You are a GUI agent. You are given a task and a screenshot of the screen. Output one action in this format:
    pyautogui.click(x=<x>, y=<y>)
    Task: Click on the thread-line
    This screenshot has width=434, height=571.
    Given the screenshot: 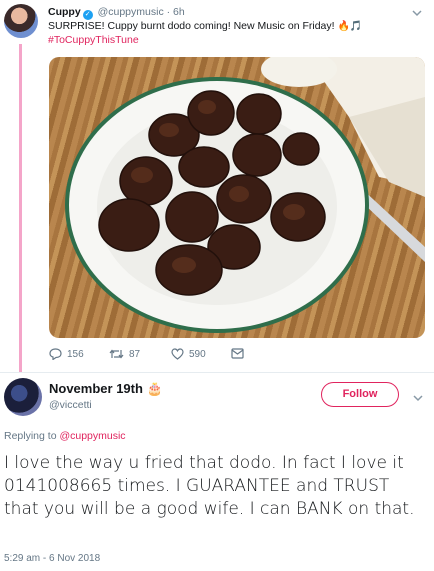 What is the action you would take?
    pyautogui.click(x=20, y=208)
    